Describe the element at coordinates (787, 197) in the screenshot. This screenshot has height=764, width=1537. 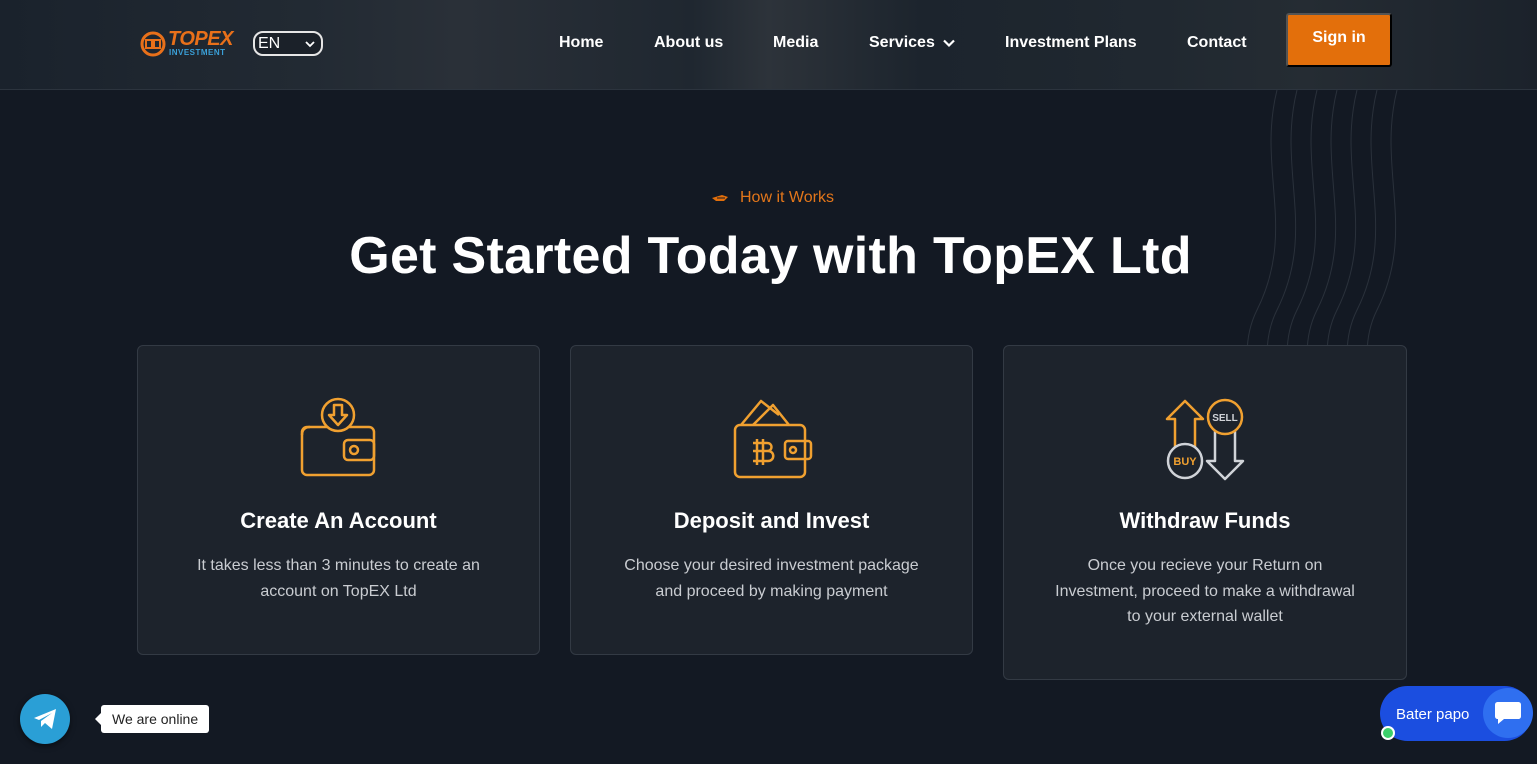
I see `section-eyebrow-text: How it Works` at that location.